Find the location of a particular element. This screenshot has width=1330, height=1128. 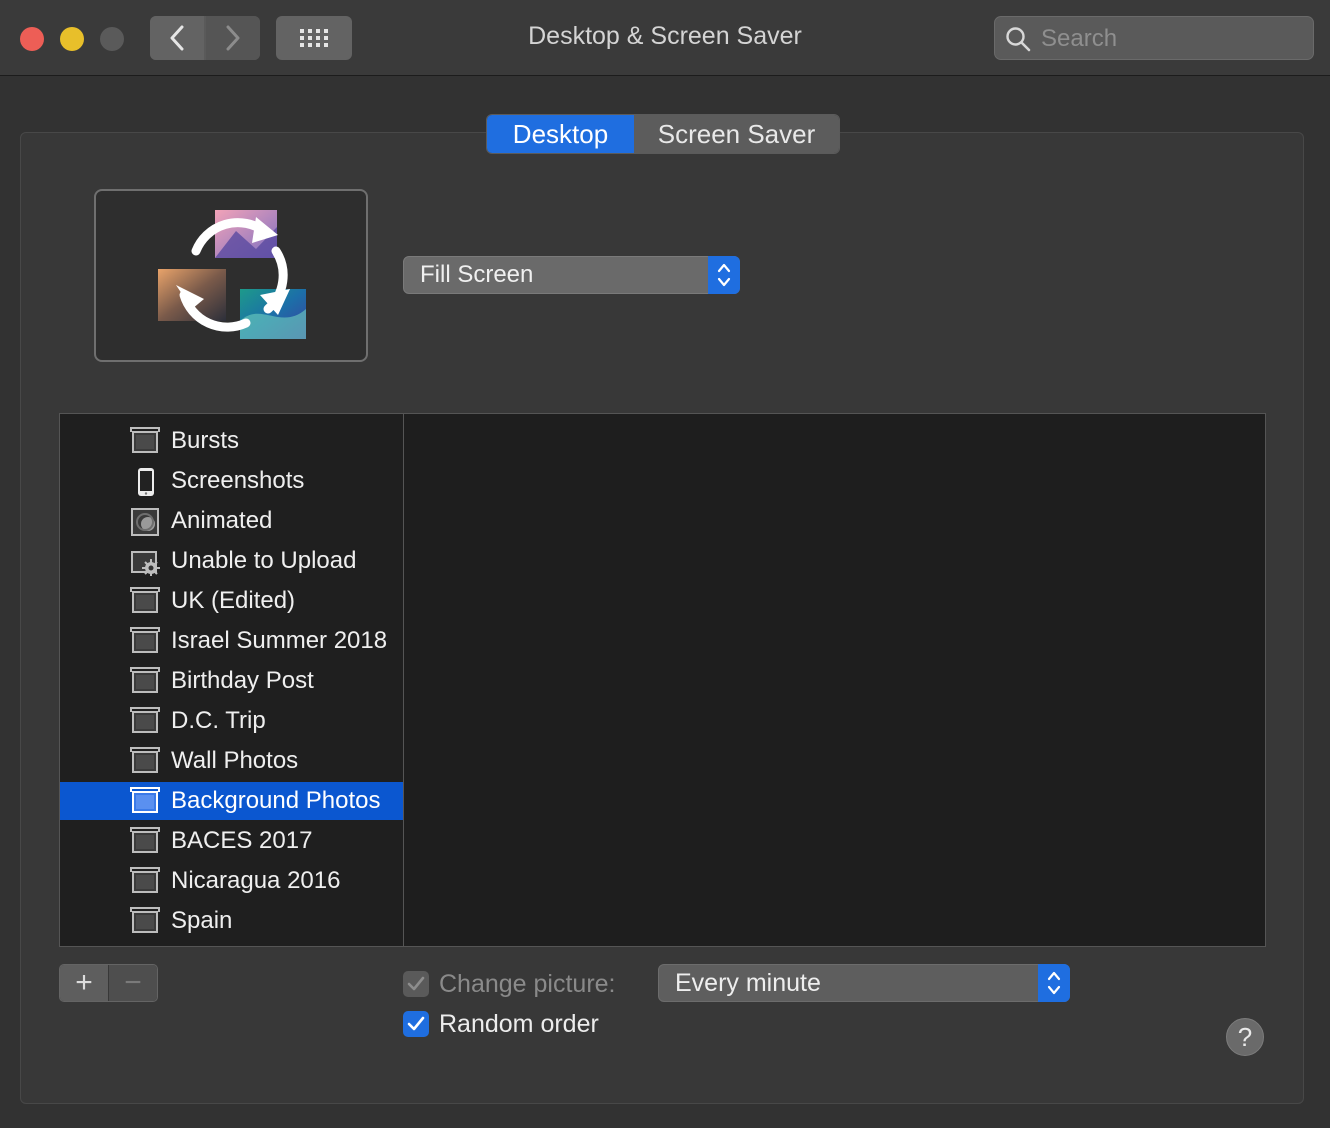

show-all-button is located at coordinates (314, 38).